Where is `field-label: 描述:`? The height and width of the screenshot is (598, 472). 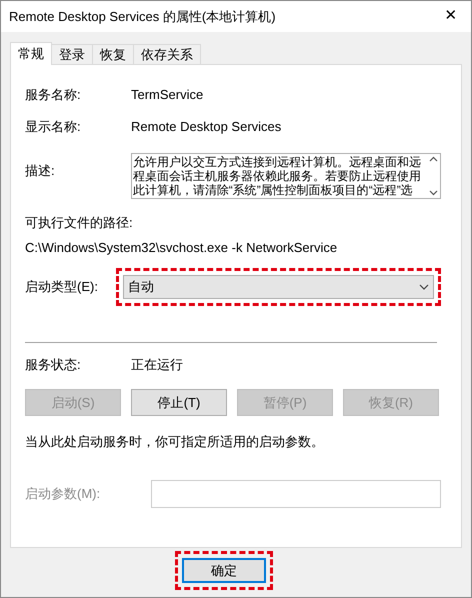 field-label: 描述: is located at coordinates (40, 171).